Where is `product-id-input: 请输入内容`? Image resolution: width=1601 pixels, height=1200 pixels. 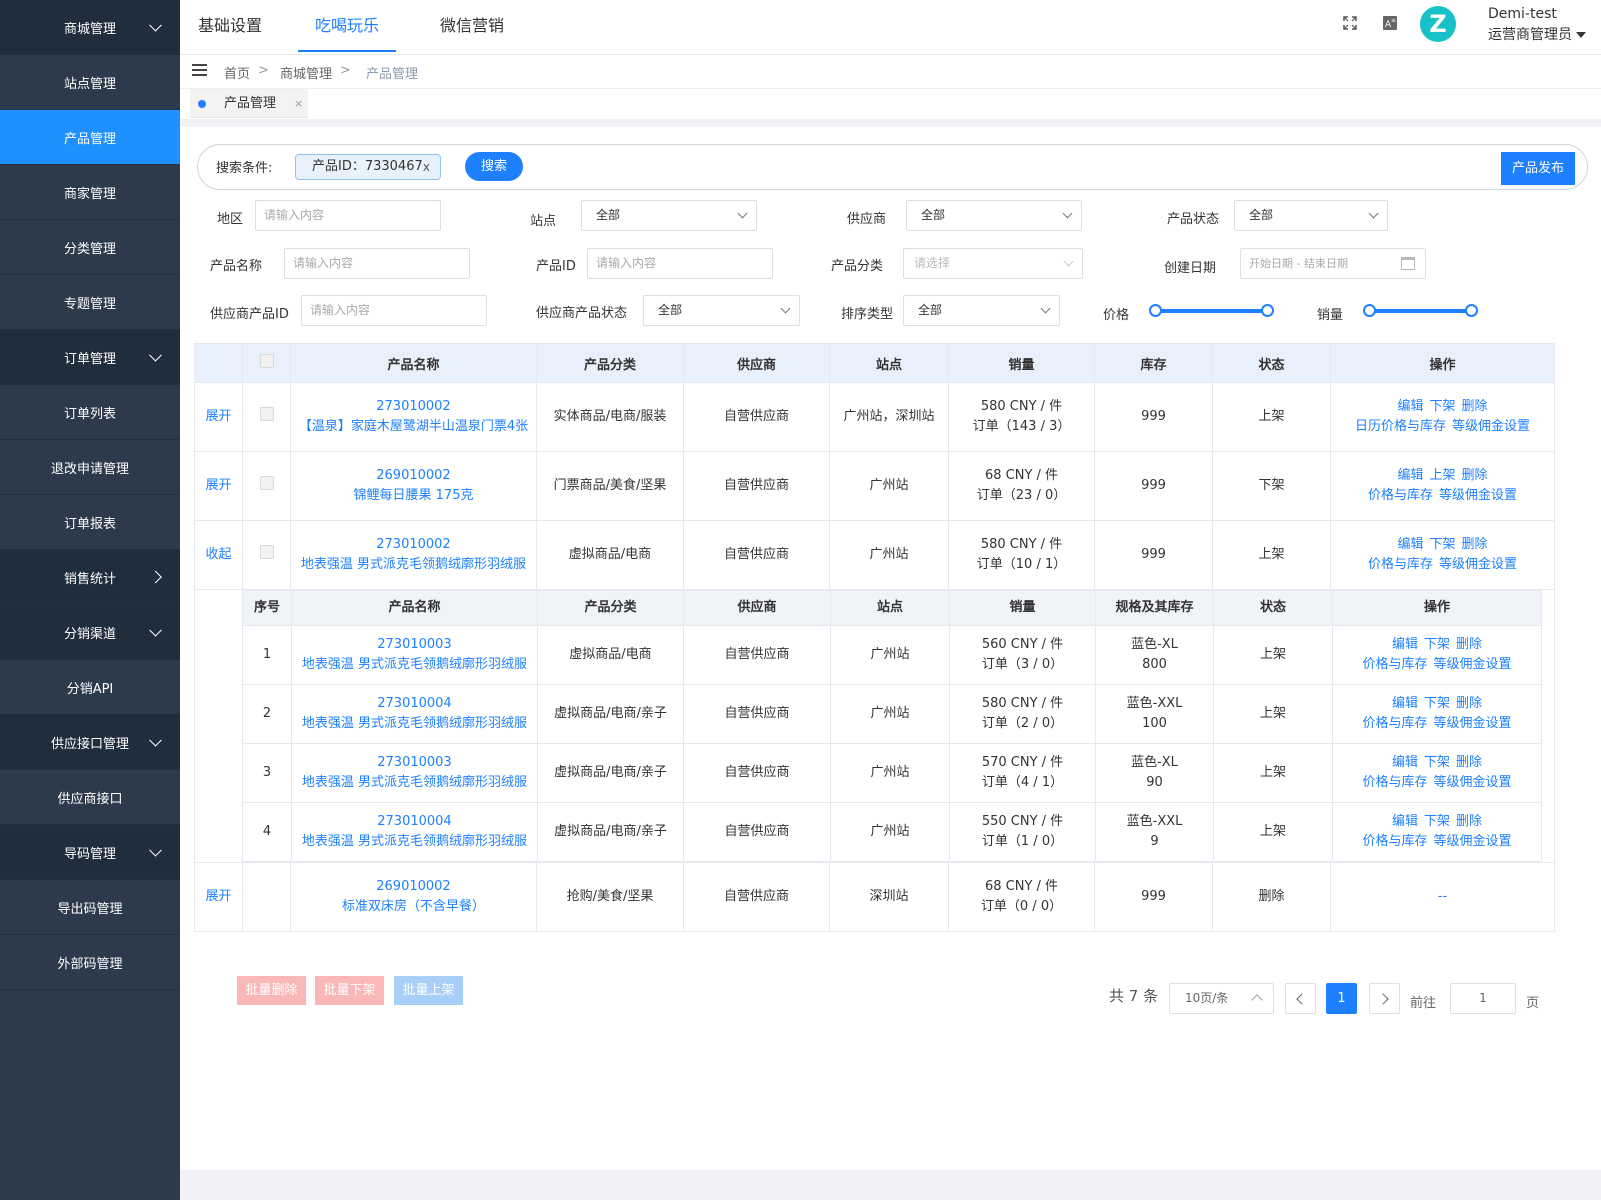 product-id-input: 请输入内容 is located at coordinates (680, 263).